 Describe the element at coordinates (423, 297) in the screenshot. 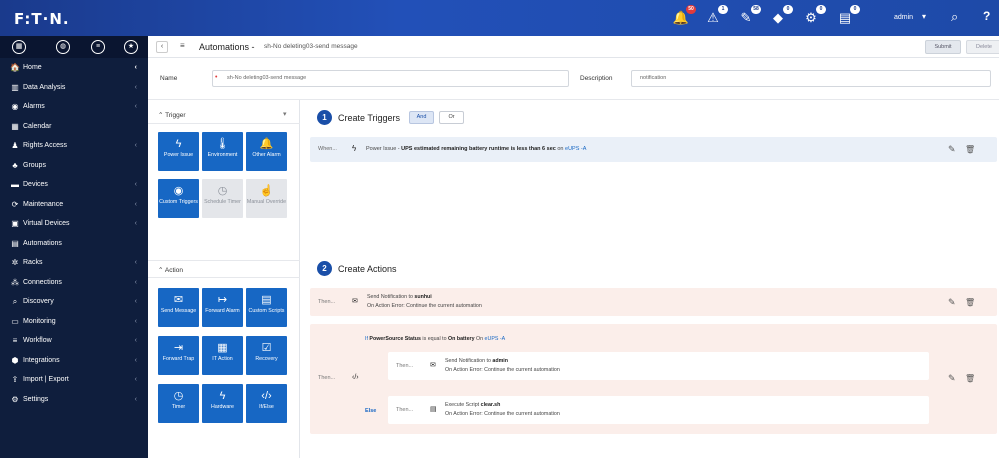

I see `action-target: sunhui` at that location.